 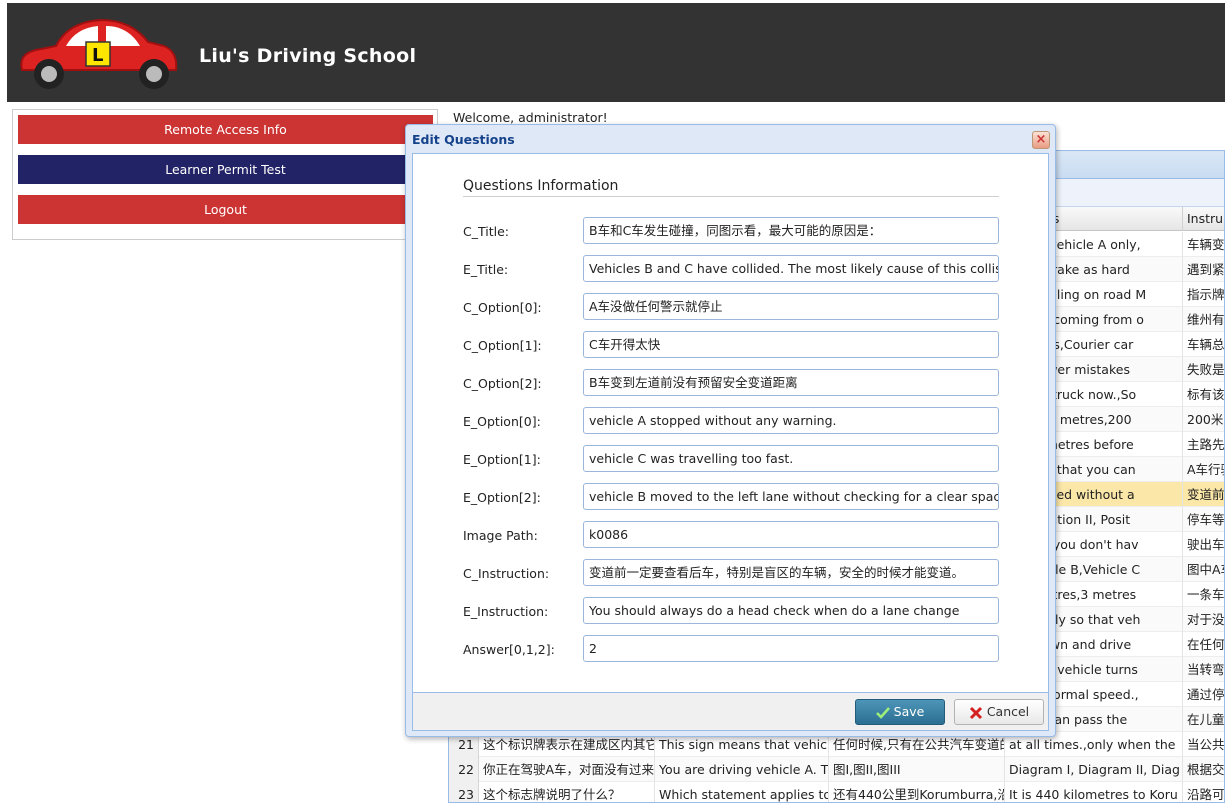 I want to click on field-input: B车和C车发生碰撞，同图示看，最大可能的原因是：, so click(x=791, y=230).